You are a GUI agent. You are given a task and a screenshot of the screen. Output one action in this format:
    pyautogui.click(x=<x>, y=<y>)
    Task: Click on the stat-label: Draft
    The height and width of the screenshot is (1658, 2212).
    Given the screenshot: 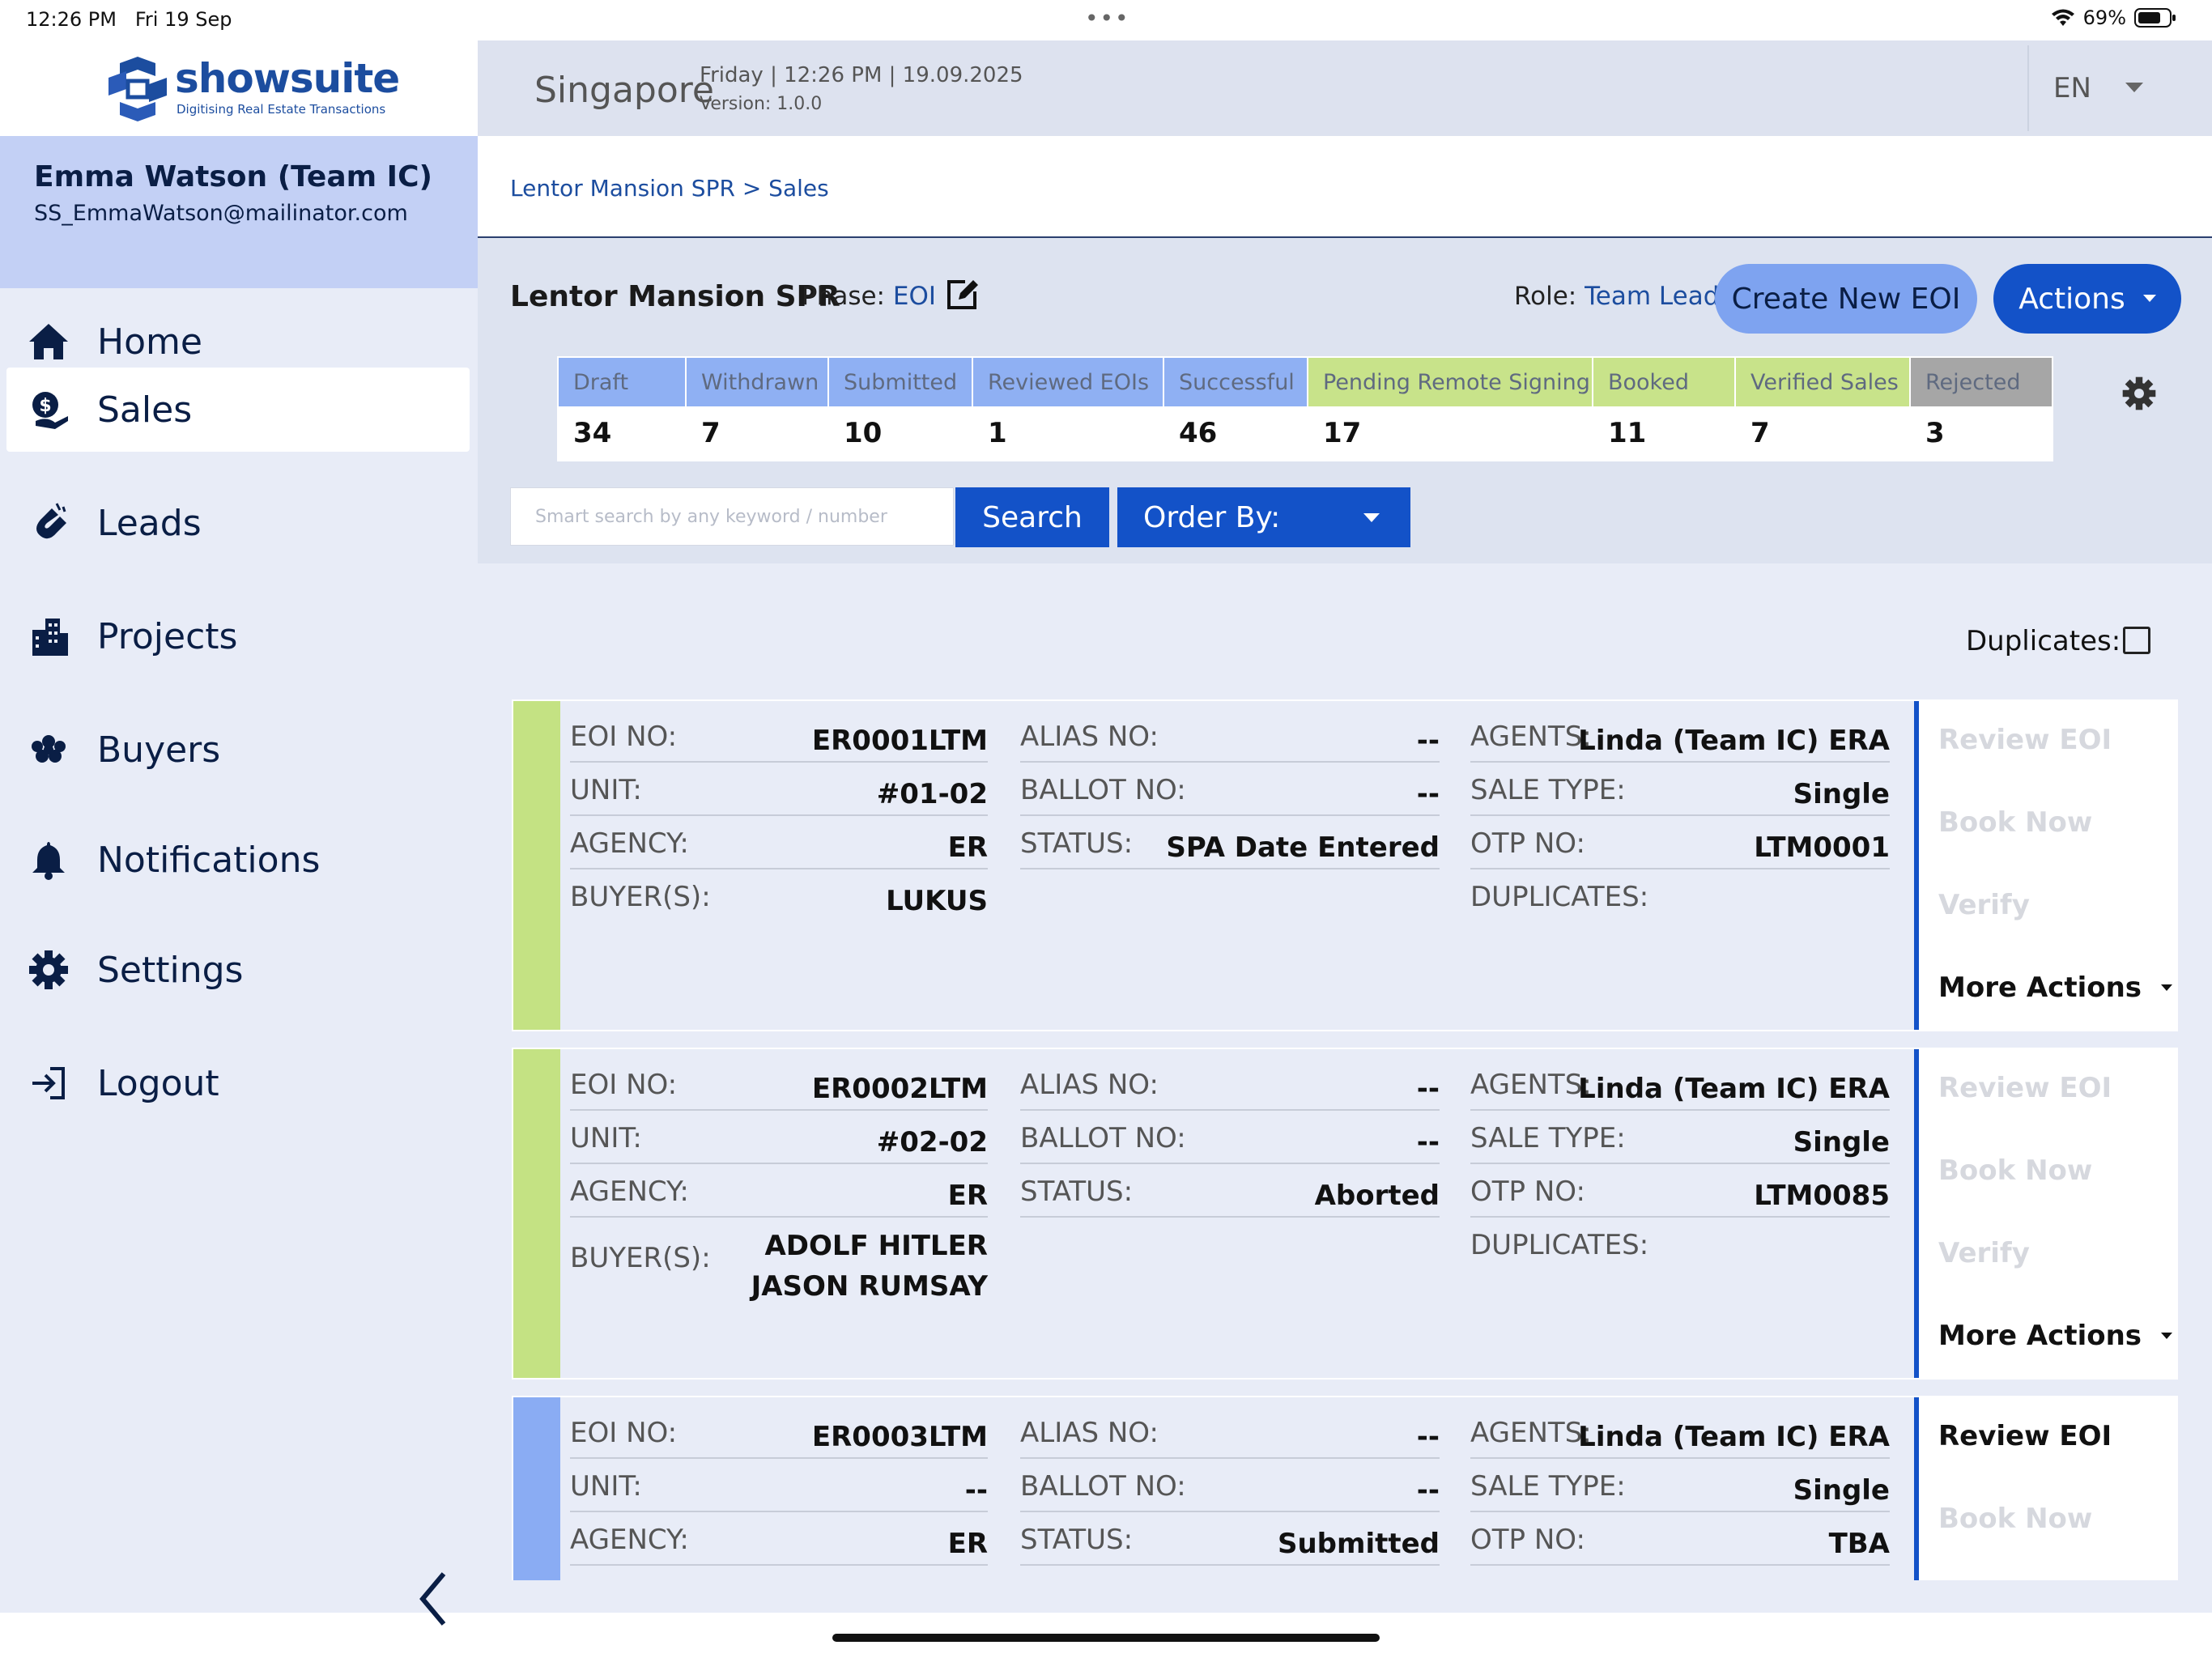 What is the action you would take?
    pyautogui.click(x=622, y=382)
    